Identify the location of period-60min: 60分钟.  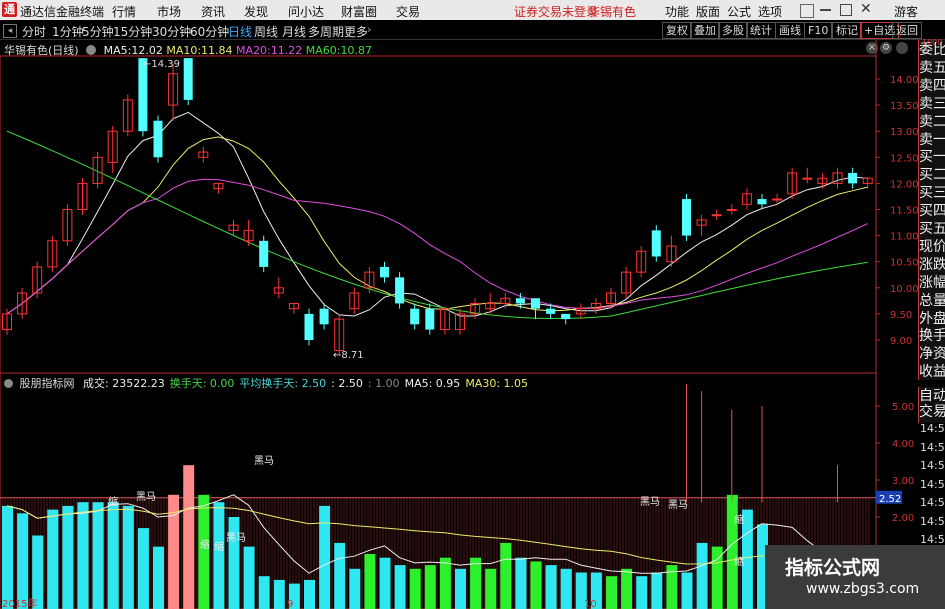
(209, 31).